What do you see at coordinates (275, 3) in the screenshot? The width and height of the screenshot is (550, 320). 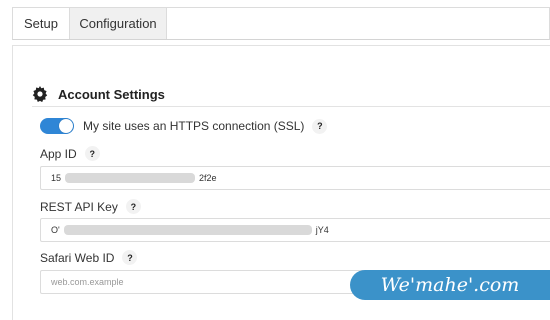 I see `top-strip` at bounding box center [275, 3].